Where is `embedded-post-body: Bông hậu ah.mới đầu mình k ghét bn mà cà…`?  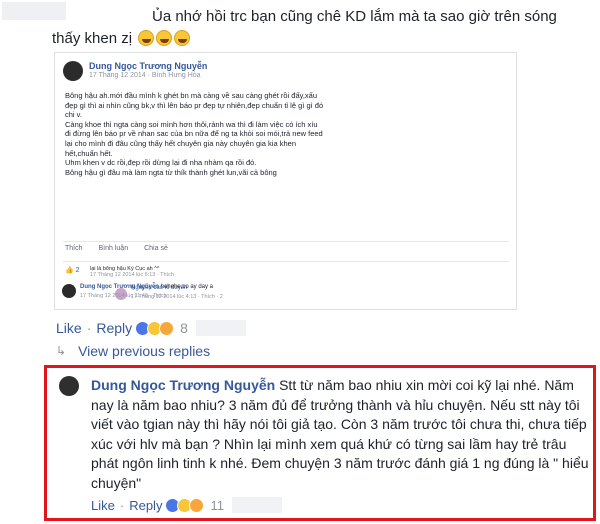
embedded-post-body: Bông hậu ah.mới đầu mình k ghét bn mà cà… is located at coordinates (225, 134).